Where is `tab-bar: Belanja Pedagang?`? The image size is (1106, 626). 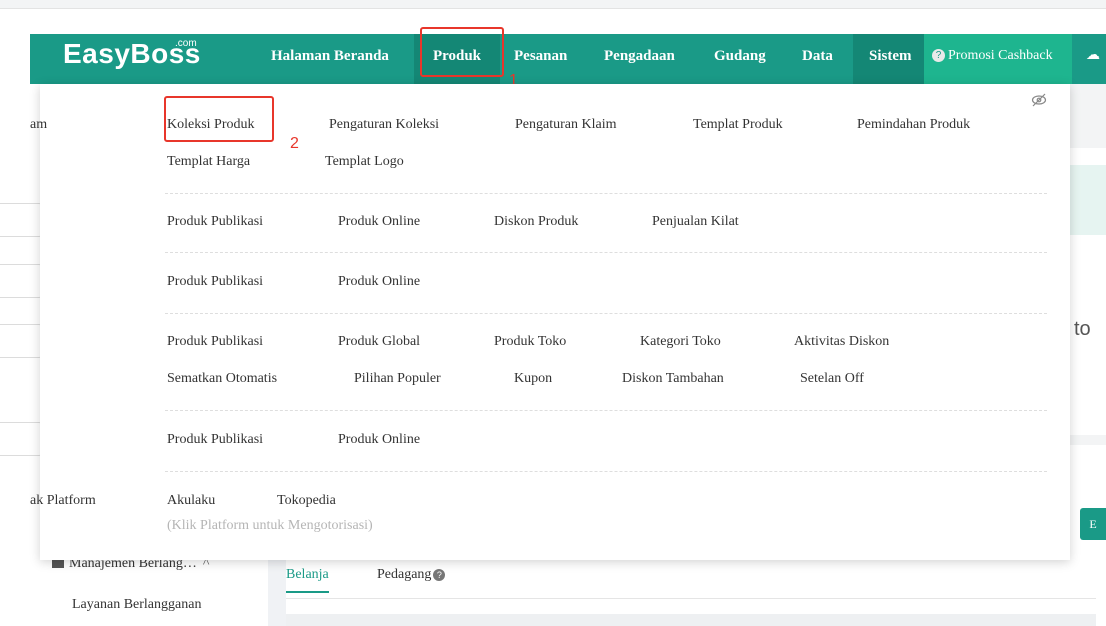 tab-bar: Belanja Pedagang? is located at coordinates (691, 579).